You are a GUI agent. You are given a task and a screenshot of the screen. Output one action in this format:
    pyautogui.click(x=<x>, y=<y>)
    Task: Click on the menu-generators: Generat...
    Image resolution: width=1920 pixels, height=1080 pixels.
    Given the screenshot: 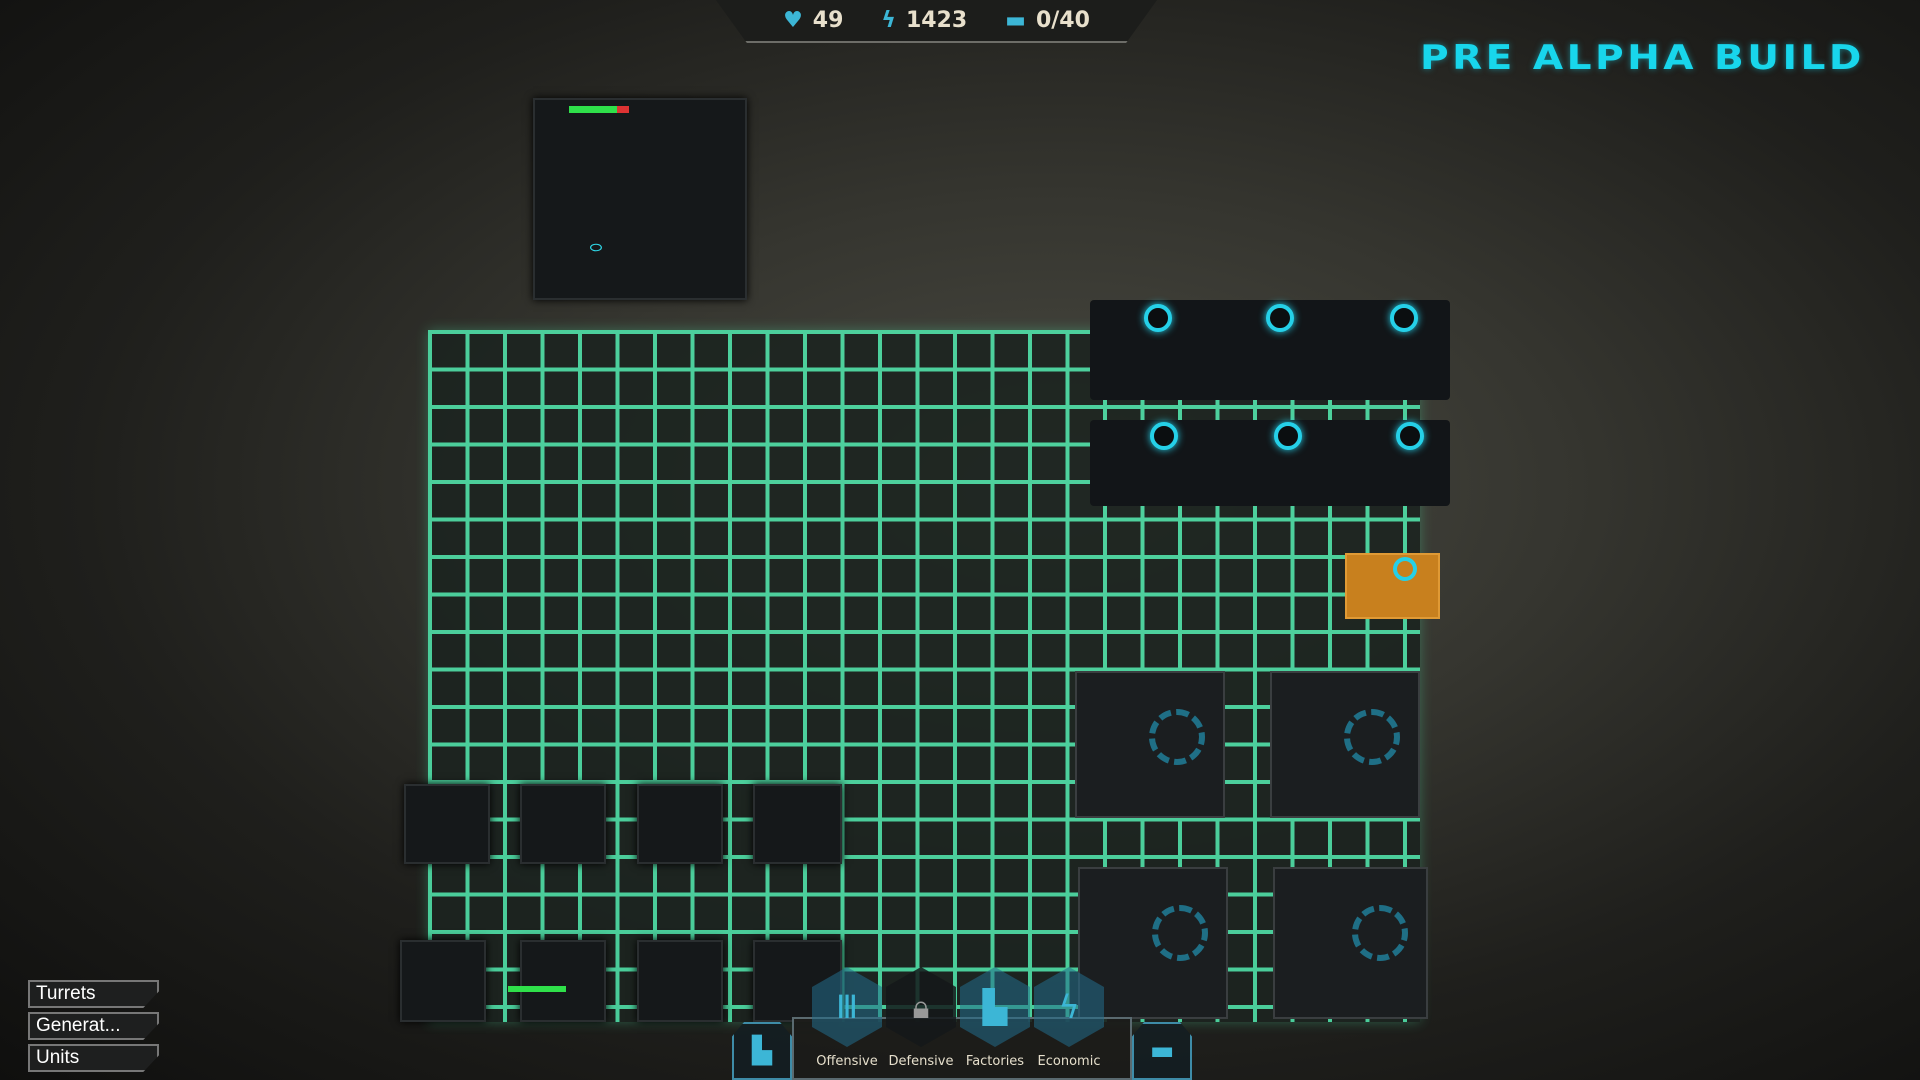 What is the action you would take?
    pyautogui.click(x=93, y=1026)
    